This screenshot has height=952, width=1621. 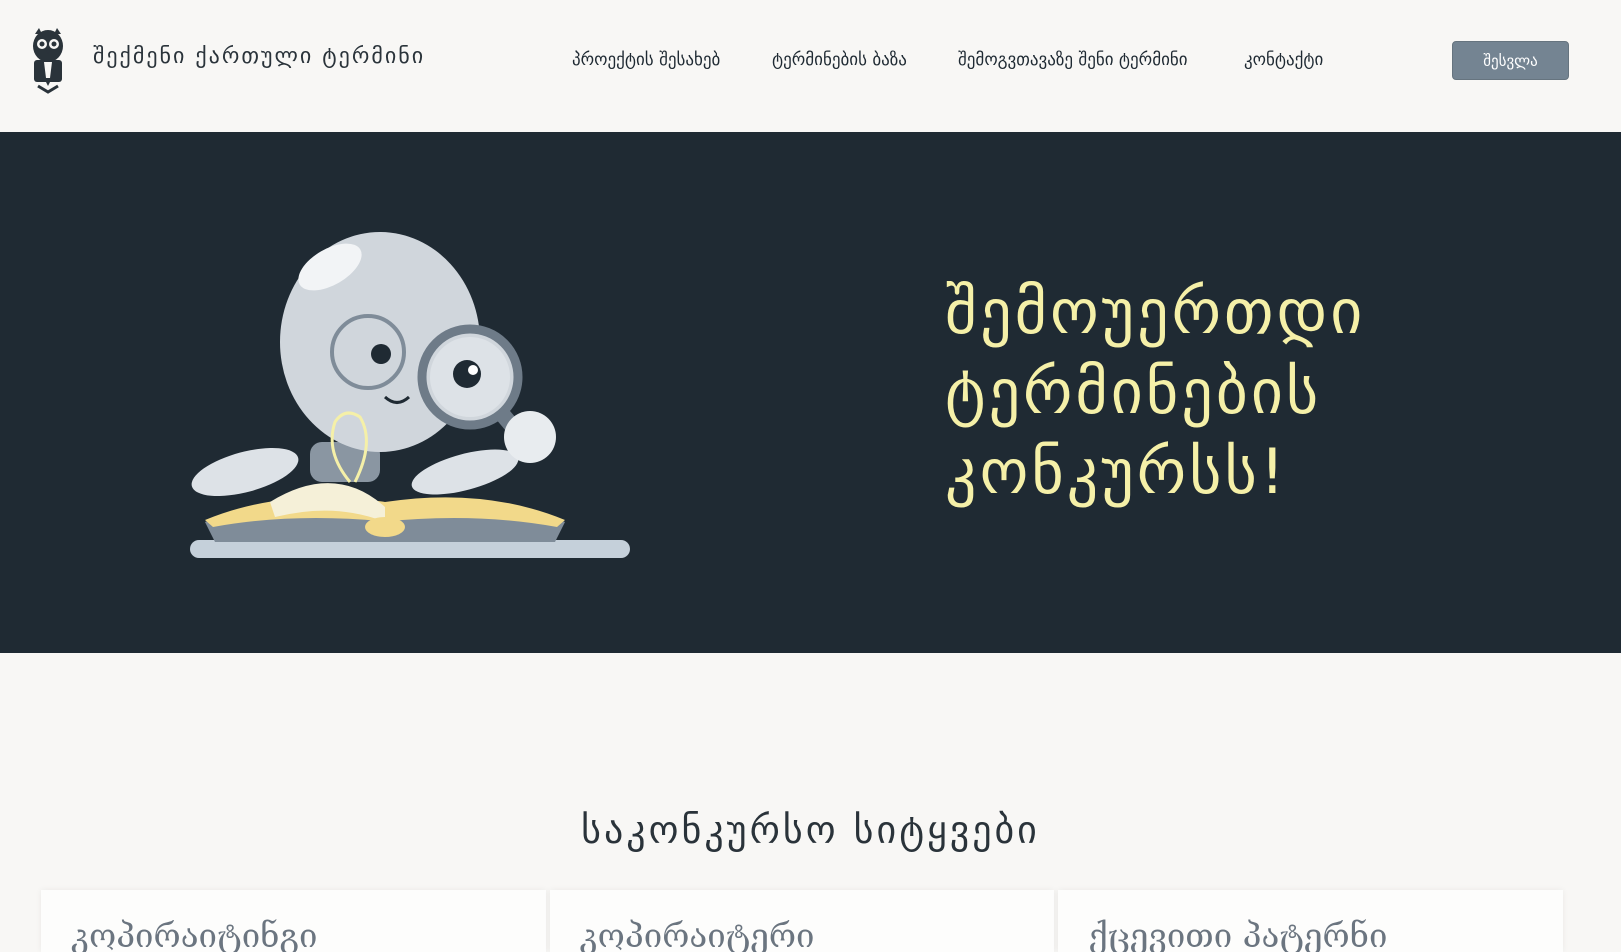 What do you see at coordinates (810, 830) in the screenshot?
I see `section-title: საკონკურსო სიტყვები` at bounding box center [810, 830].